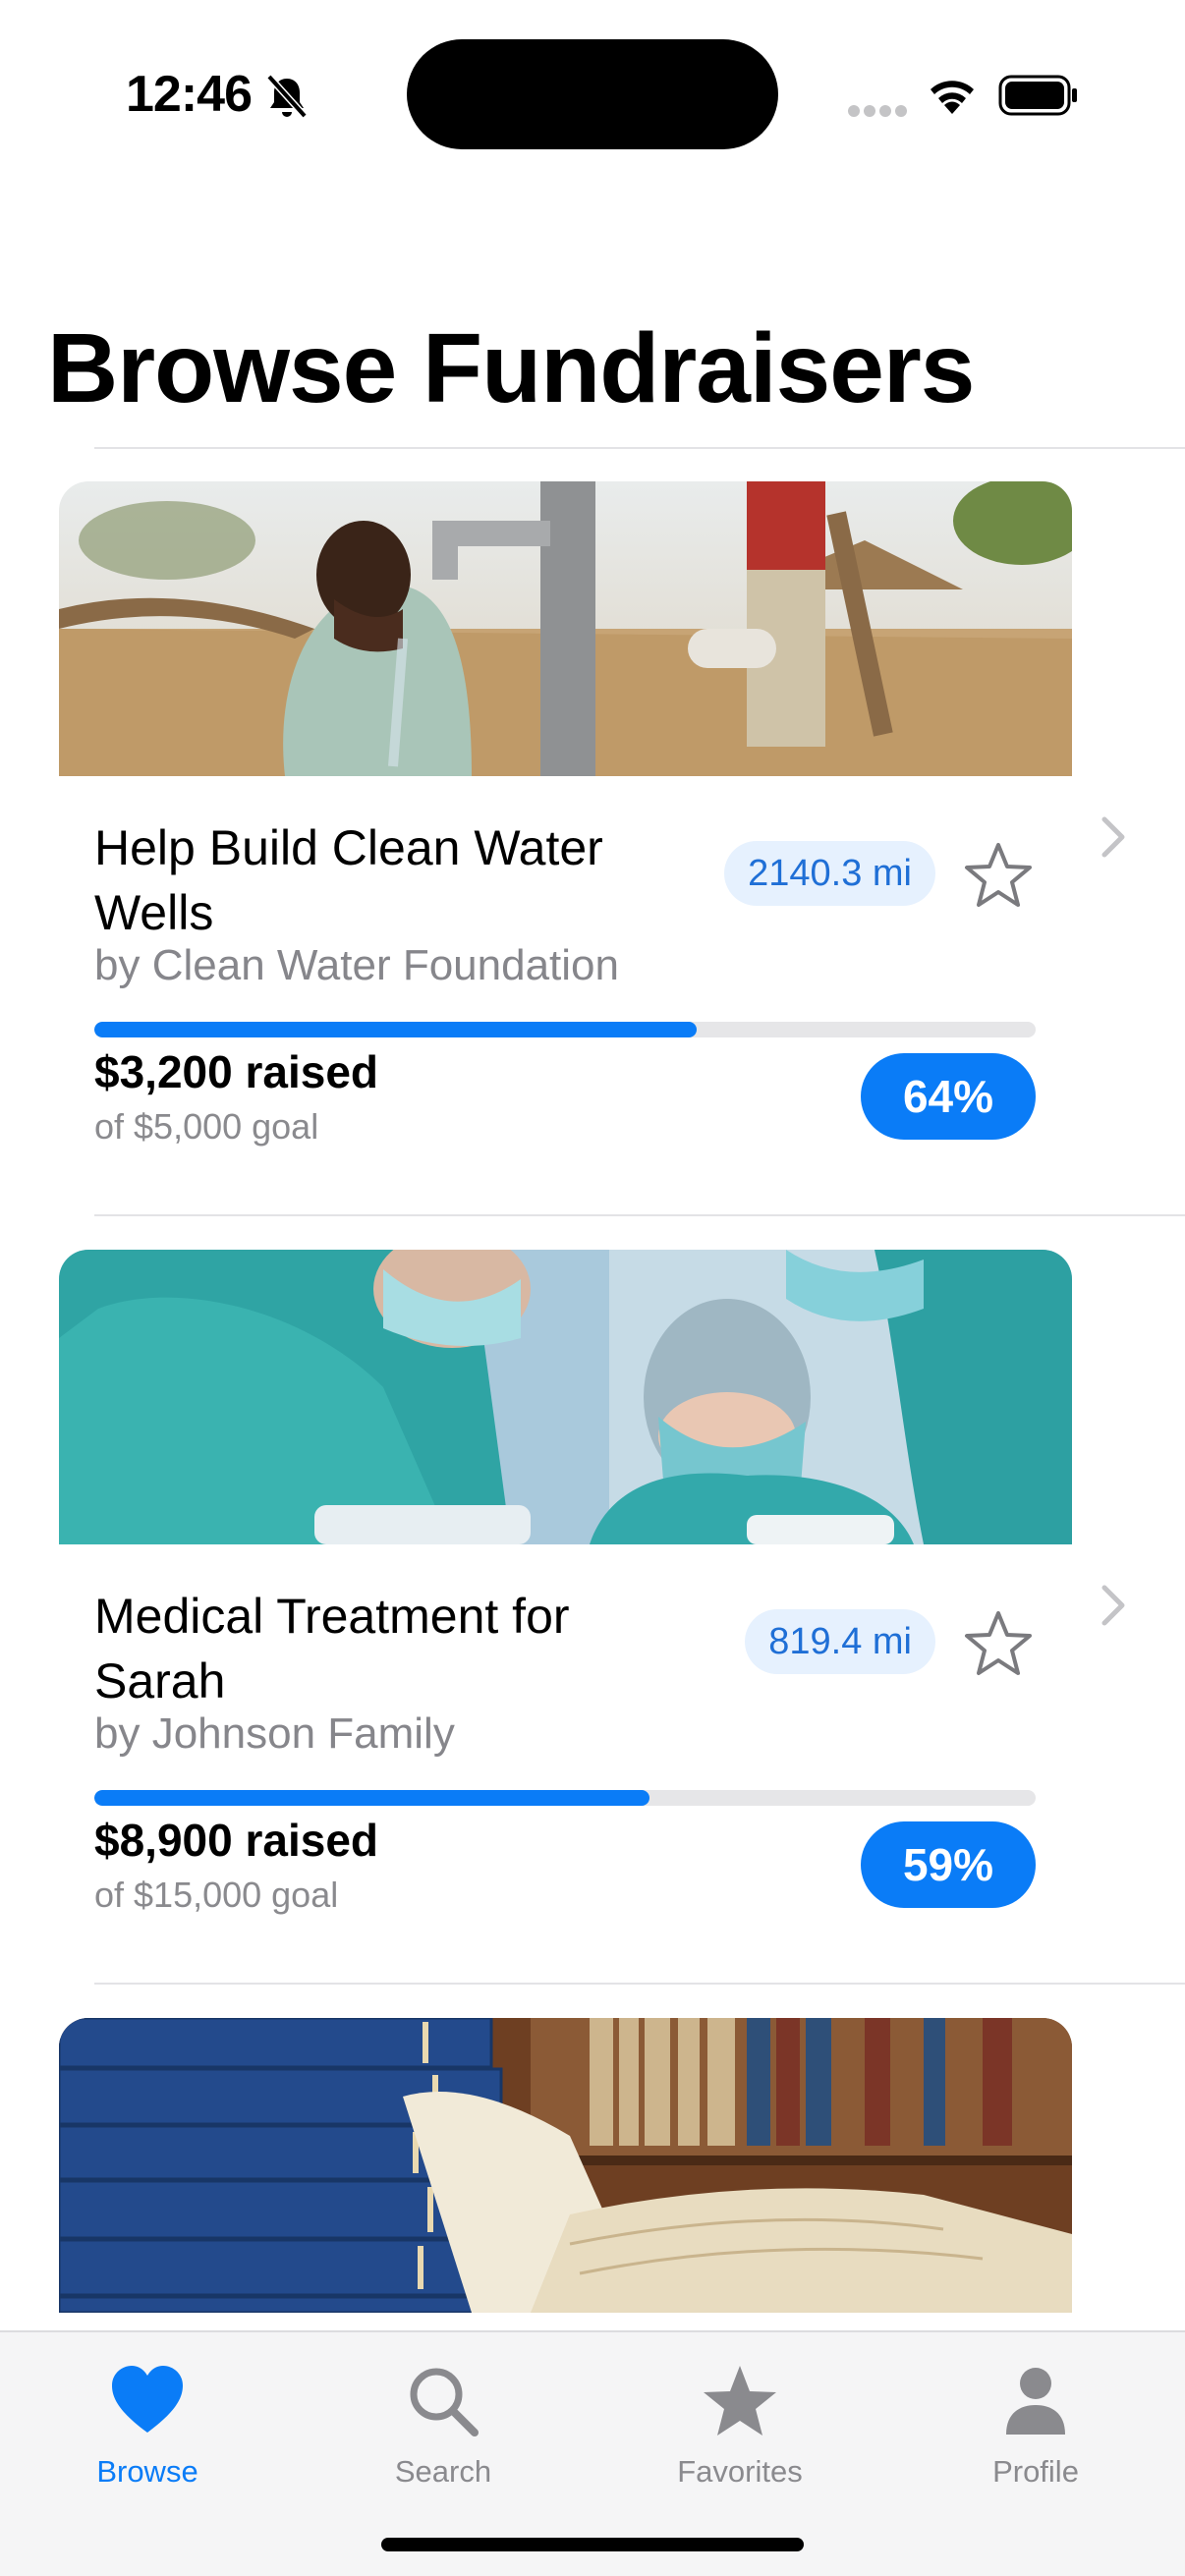  Describe the element at coordinates (237, 1840) in the screenshot. I see `amount-raised: $8,900 raised` at that location.